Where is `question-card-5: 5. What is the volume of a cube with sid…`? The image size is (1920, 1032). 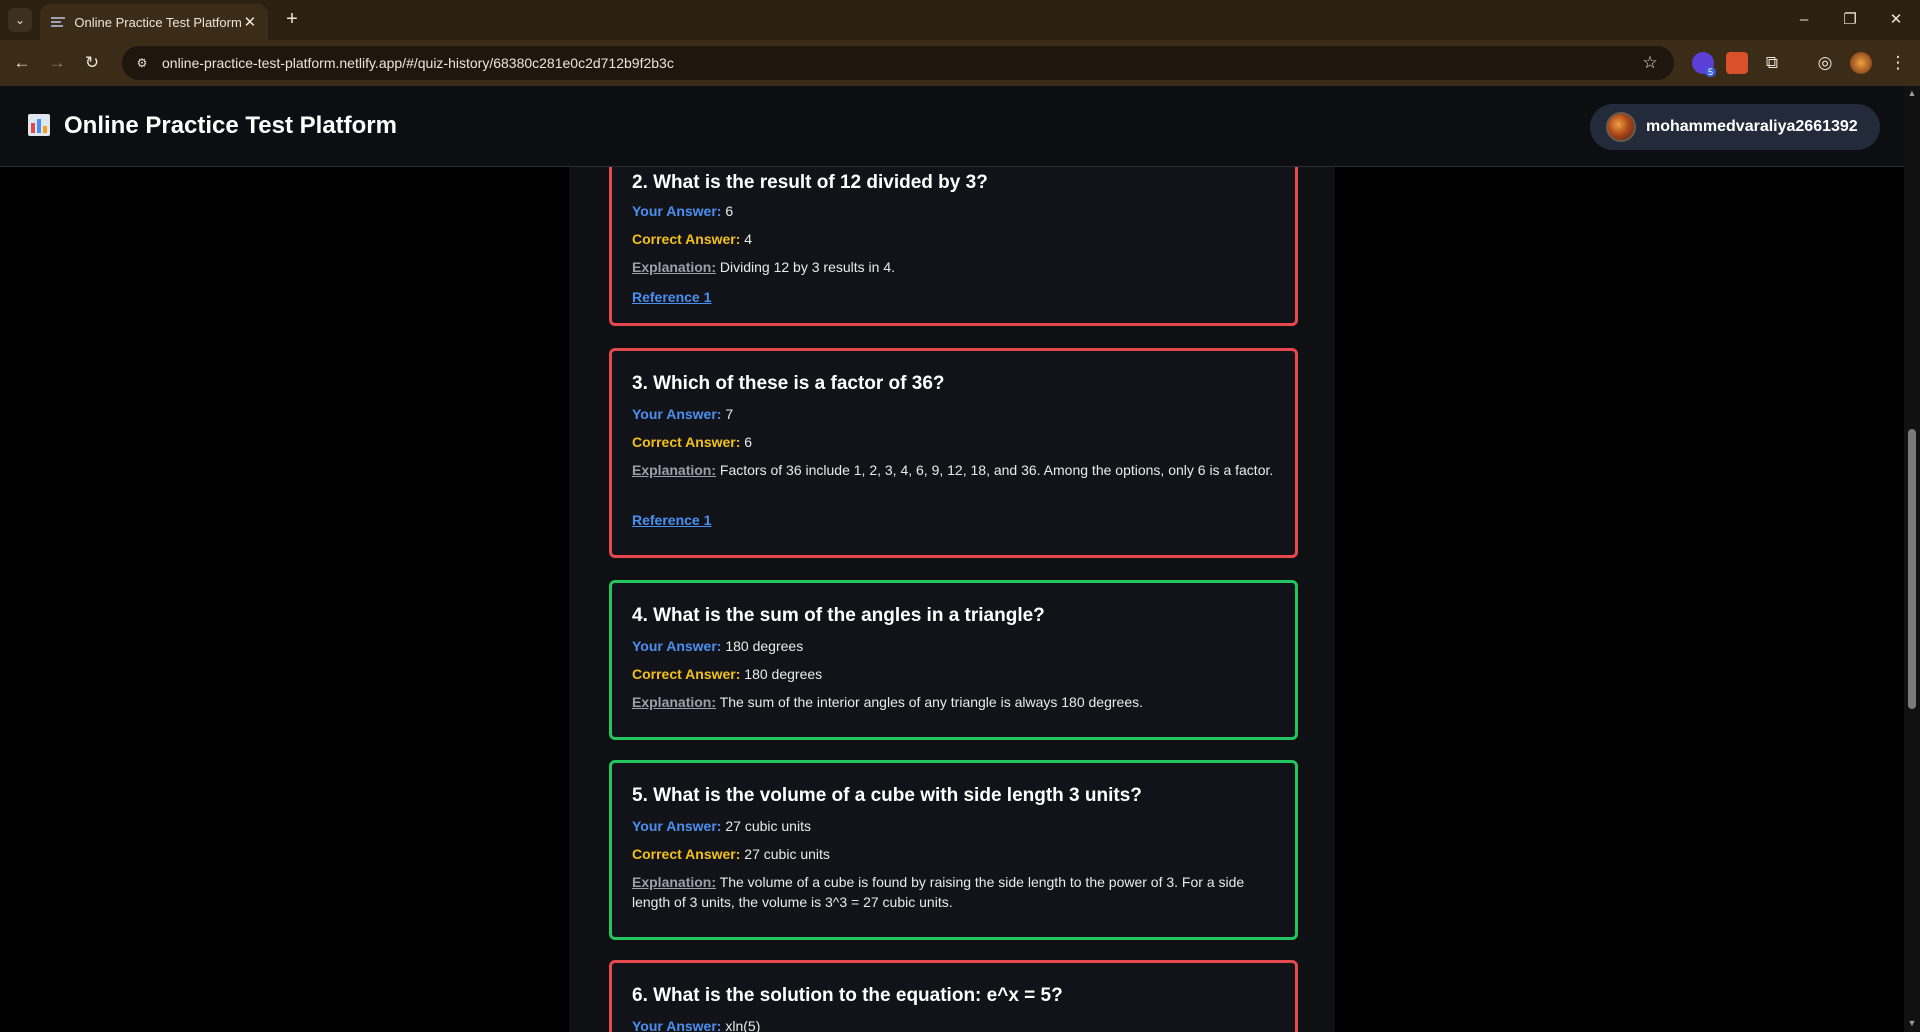 question-card-5: 5. What is the volume of a cube with sid… is located at coordinates (953, 850).